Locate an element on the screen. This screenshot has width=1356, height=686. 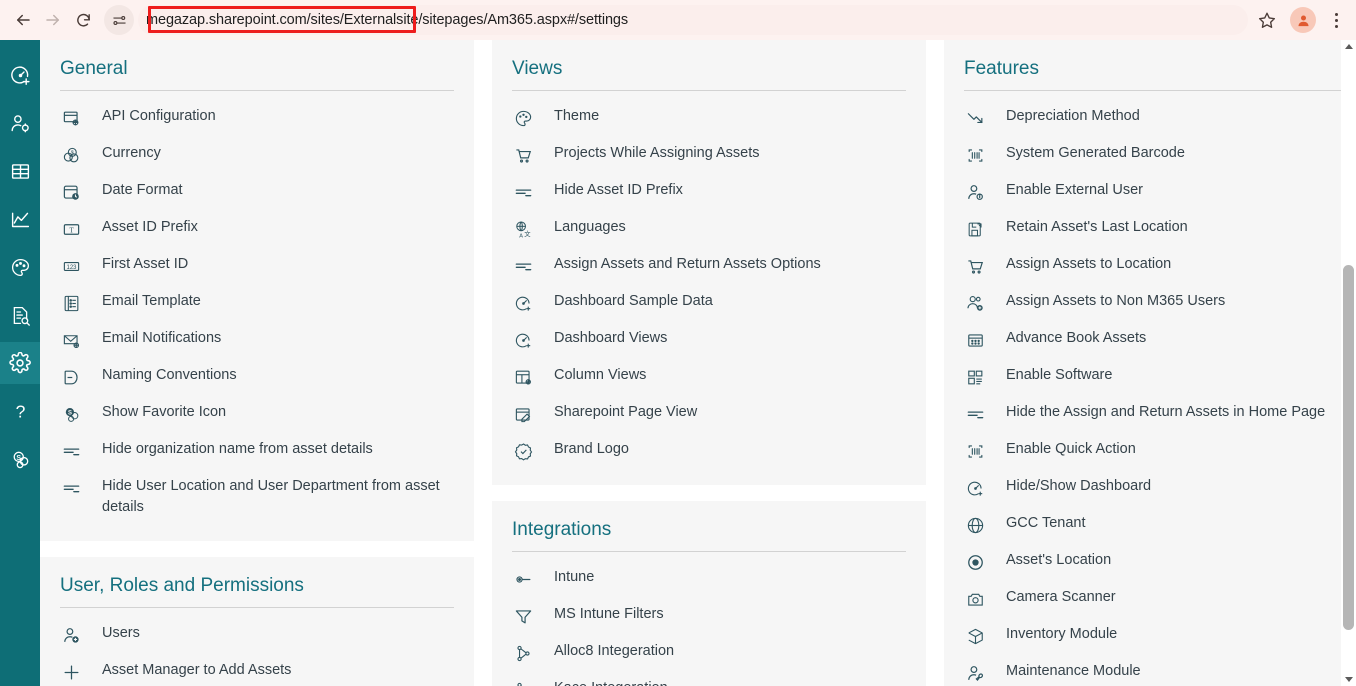
trend-down-icon is located at coordinates (975, 118).